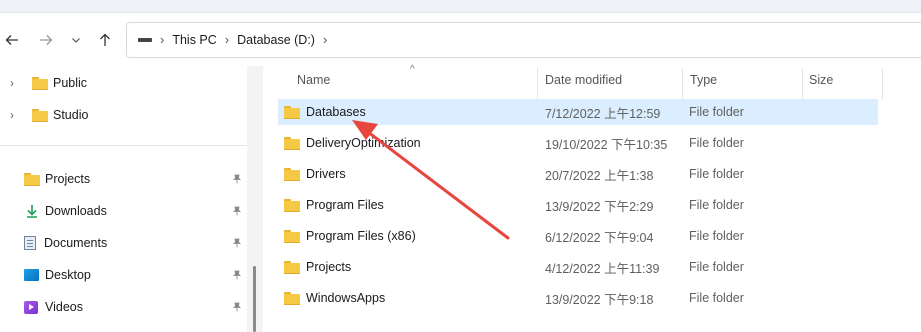 This screenshot has width=921, height=332. What do you see at coordinates (336, 112) in the screenshot?
I see `file-name: Databases` at bounding box center [336, 112].